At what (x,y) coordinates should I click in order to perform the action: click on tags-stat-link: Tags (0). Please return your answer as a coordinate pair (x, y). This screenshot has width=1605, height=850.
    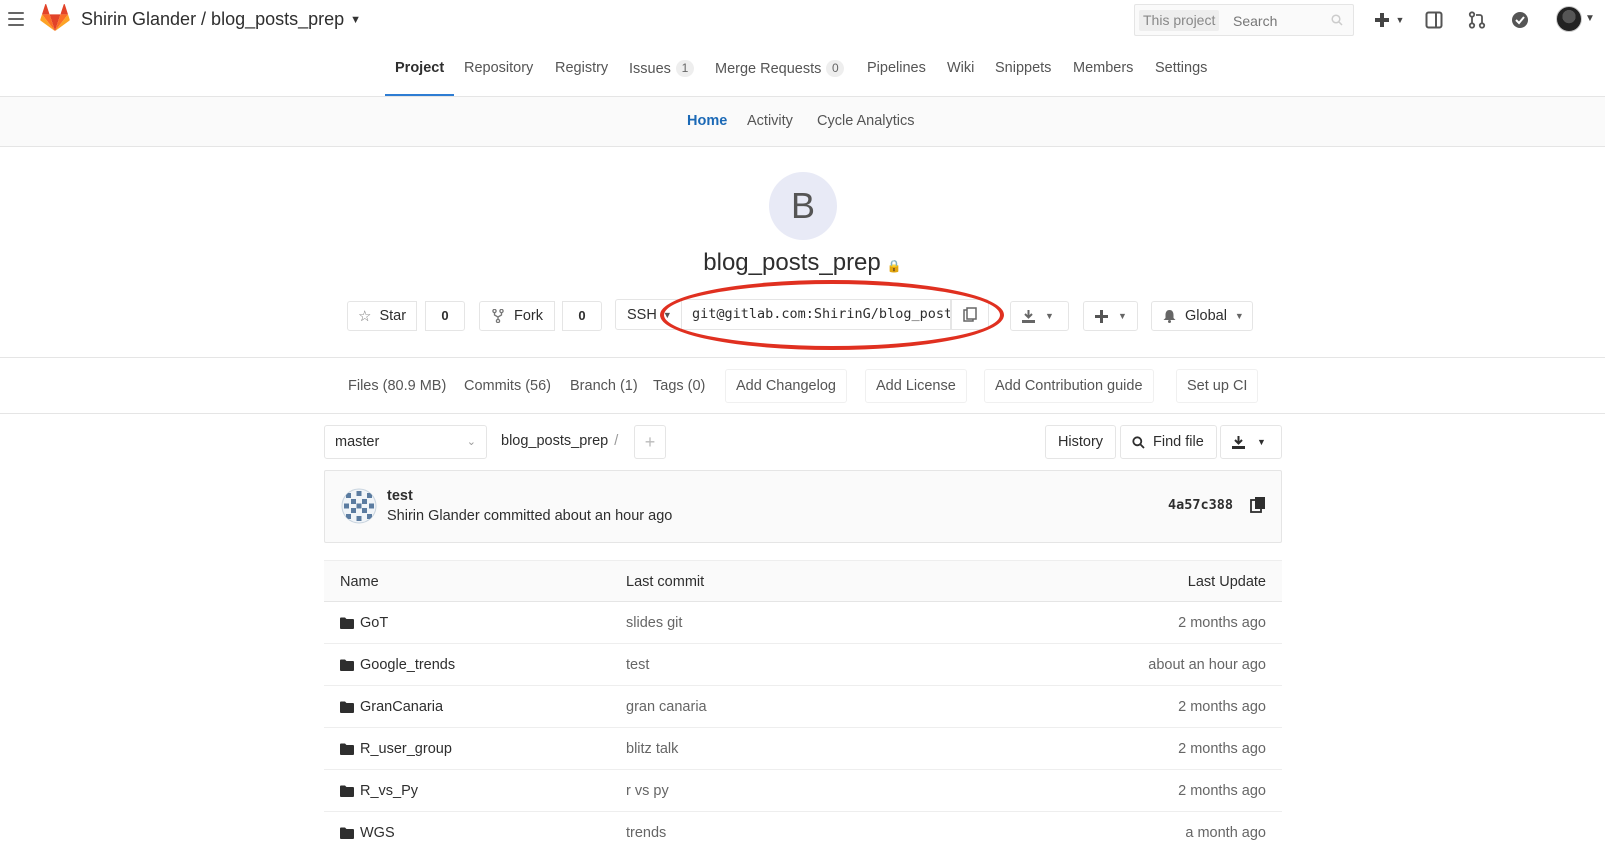
    Looking at the image, I should click on (679, 386).